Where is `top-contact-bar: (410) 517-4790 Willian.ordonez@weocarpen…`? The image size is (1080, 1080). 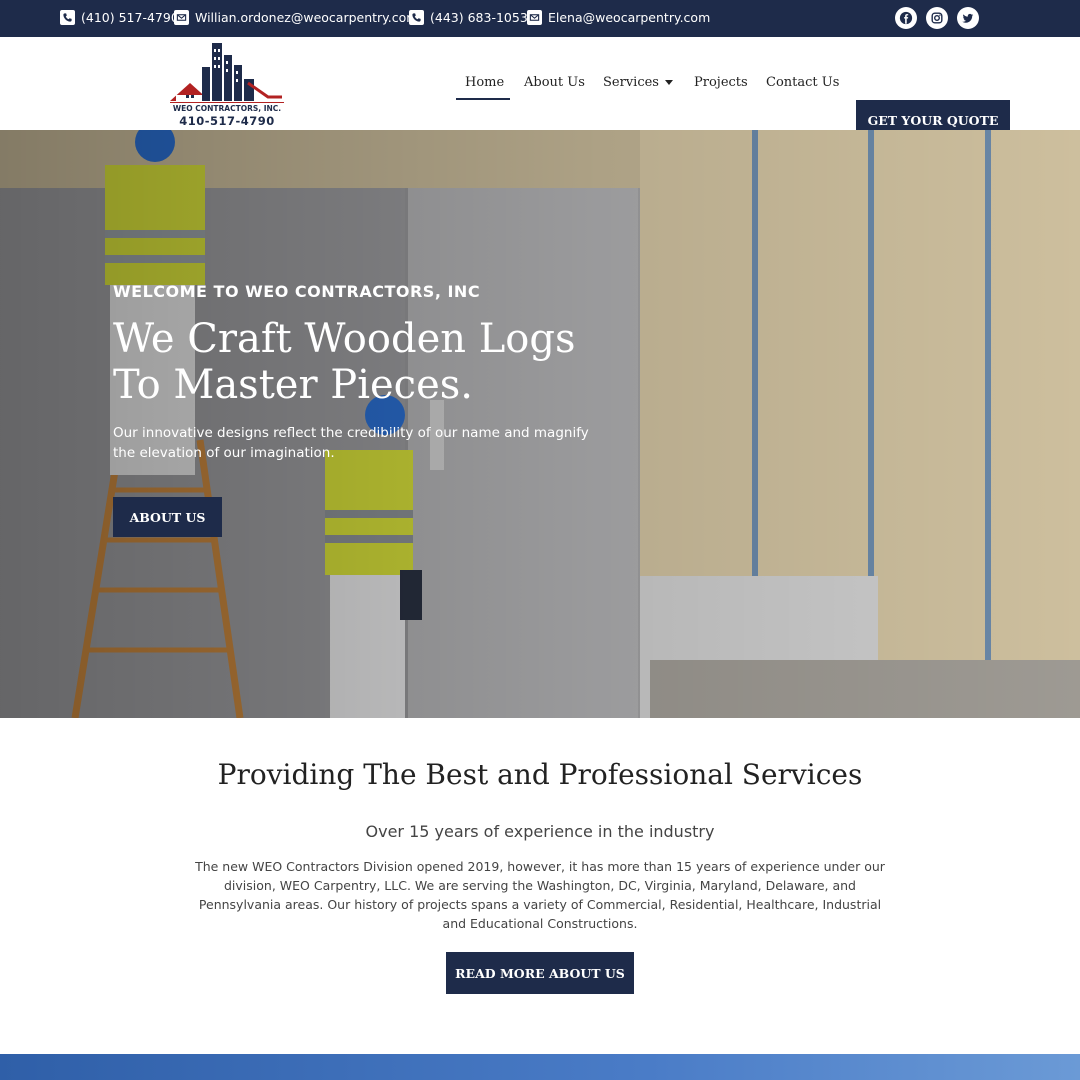 top-contact-bar: (410) 517-4790 Willian.ordonez@weocarpen… is located at coordinates (540, 18).